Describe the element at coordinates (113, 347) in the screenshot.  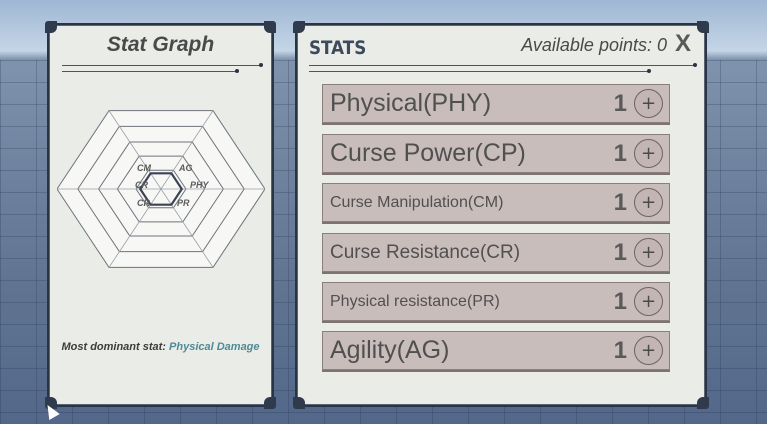
I see `dominant-stat-label: Most dominant stat:` at that location.